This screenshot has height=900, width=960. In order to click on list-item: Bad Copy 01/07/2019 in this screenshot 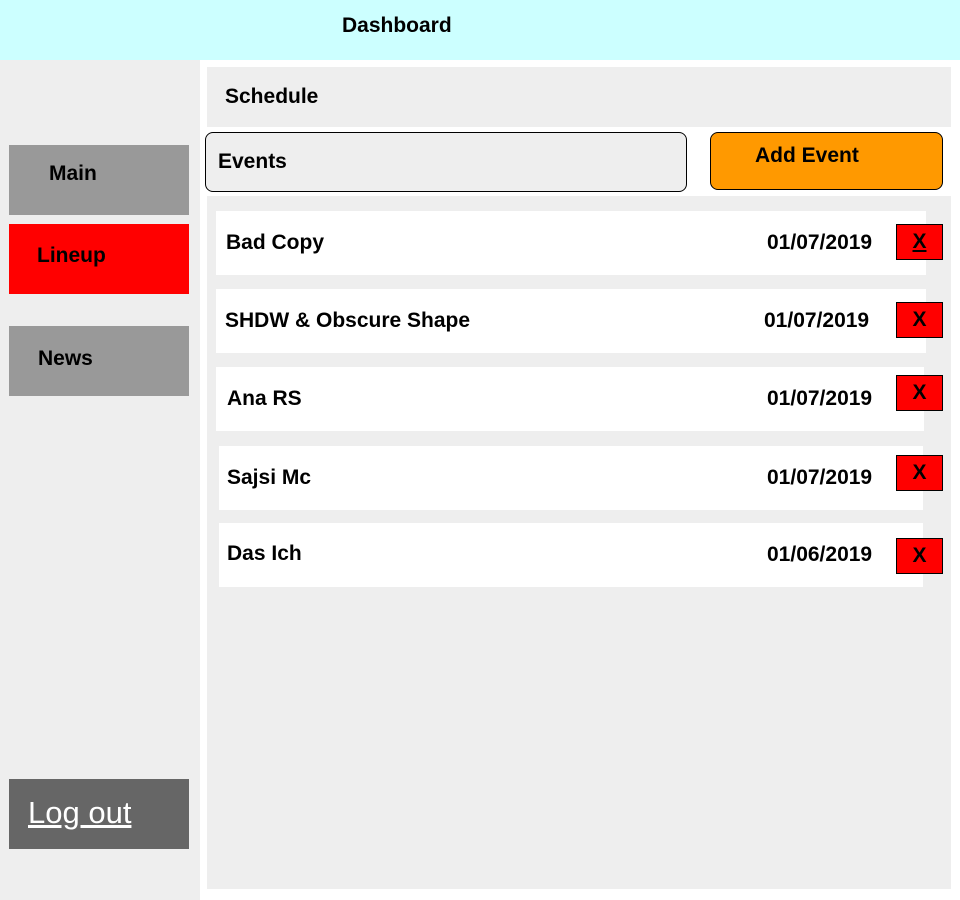, I will do `click(571, 243)`.